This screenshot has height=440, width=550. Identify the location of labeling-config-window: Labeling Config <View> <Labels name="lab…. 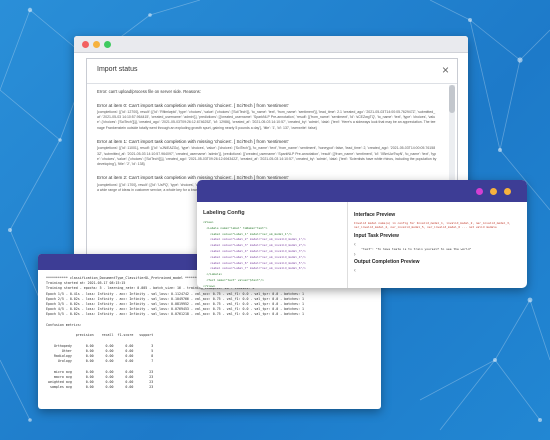
(362, 234).